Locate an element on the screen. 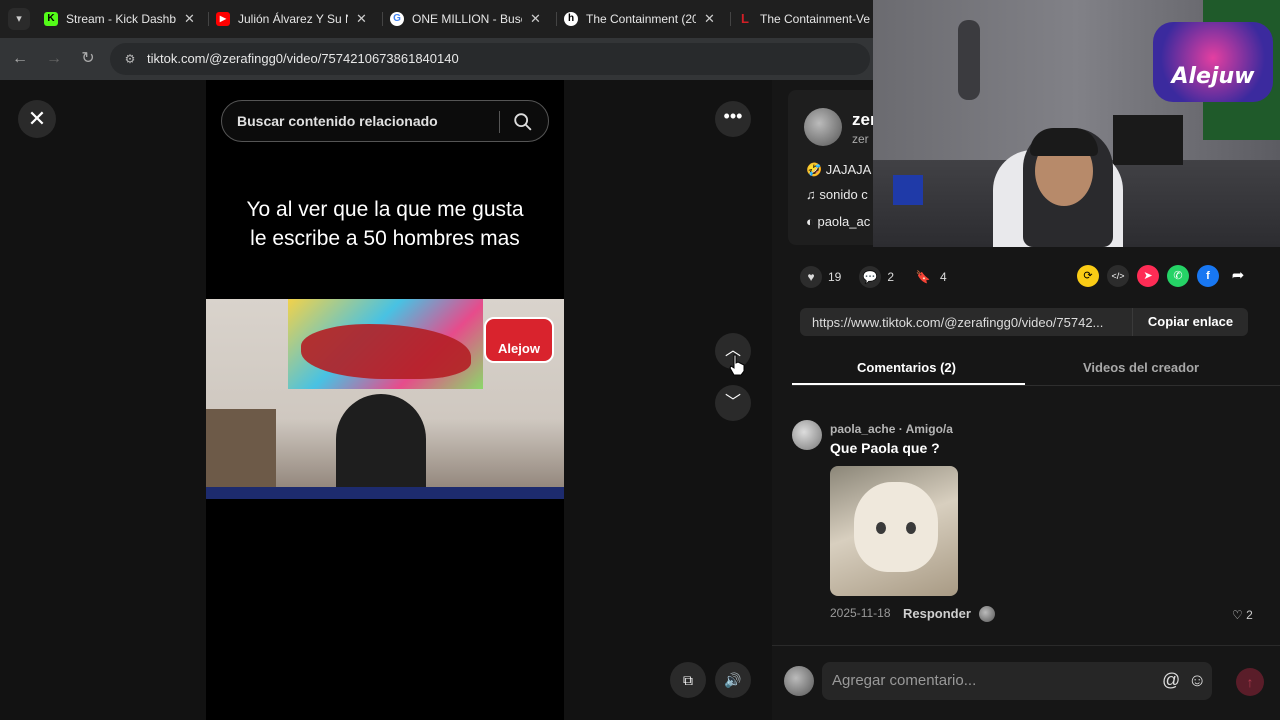 The height and width of the screenshot is (720, 1280). copy-link-button: Copiar enlace is located at coordinates (1190, 322).